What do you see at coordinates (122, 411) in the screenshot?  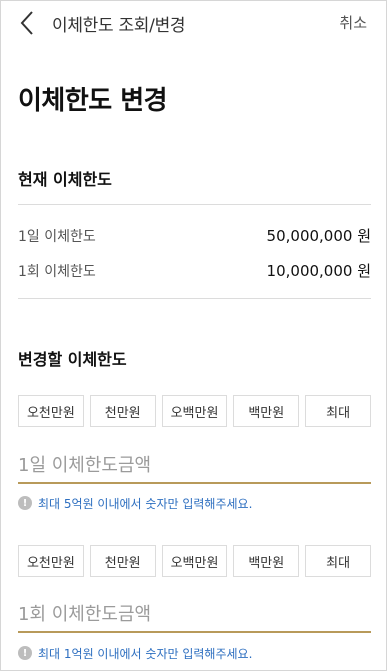 I see `daily-10m-button: 천만원` at bounding box center [122, 411].